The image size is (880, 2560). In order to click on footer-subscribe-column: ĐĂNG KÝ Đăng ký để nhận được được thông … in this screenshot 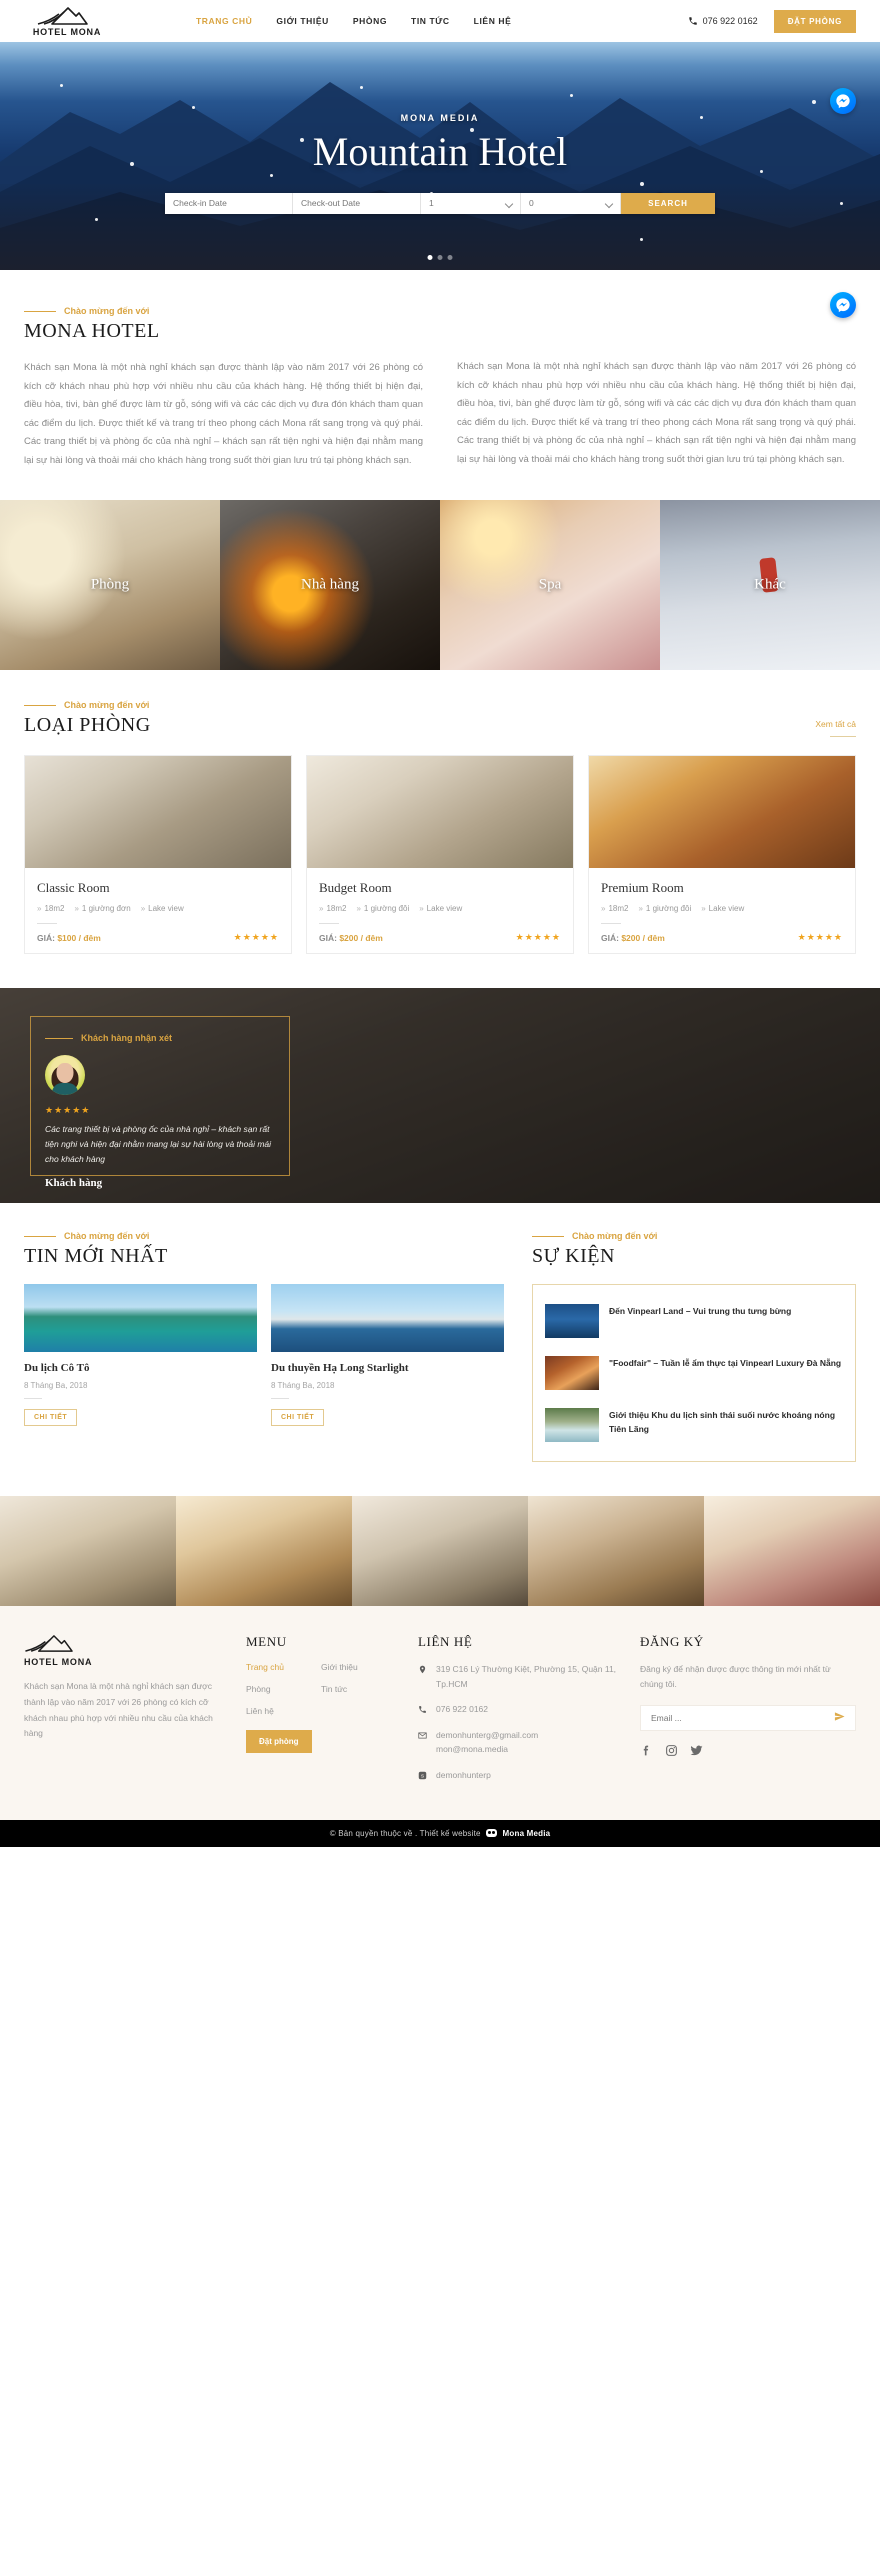, I will do `click(748, 1714)`.